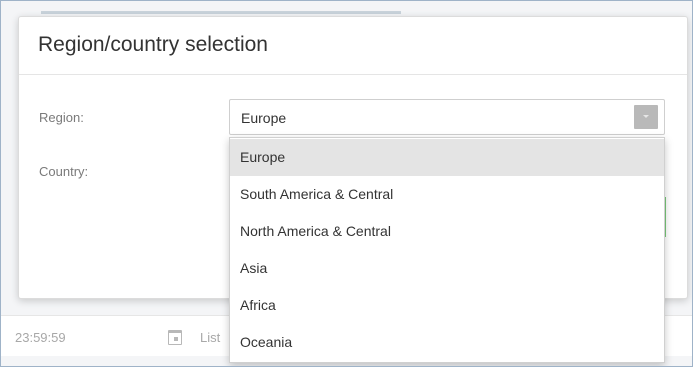 The height and width of the screenshot is (367, 693). What do you see at coordinates (221, 12) in the screenshot?
I see `background-top-strip` at bounding box center [221, 12].